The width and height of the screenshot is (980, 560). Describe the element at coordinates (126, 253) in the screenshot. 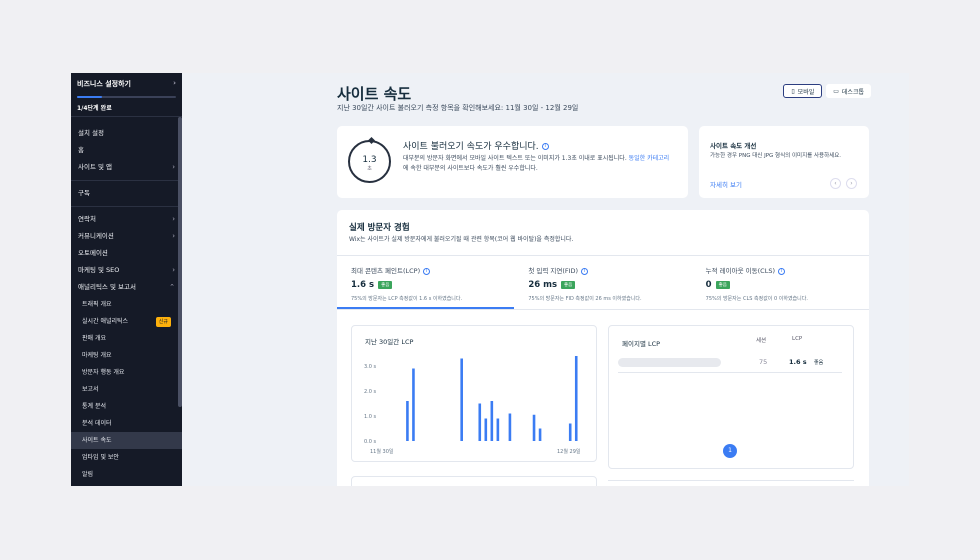

I see `sidebar-item: 오토메이션` at that location.